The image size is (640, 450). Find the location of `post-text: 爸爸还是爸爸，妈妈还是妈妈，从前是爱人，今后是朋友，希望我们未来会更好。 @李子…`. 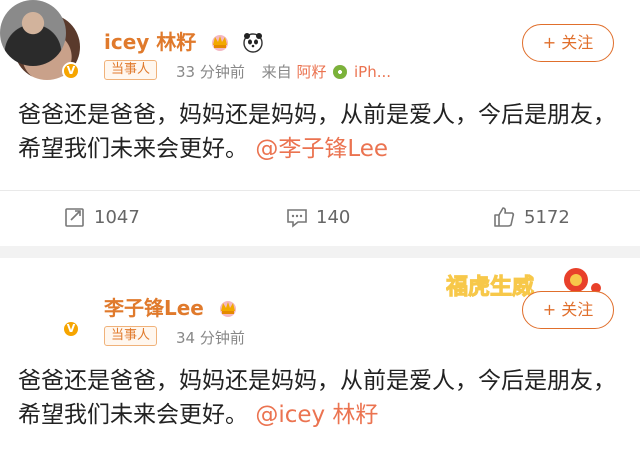

post-text: 爸爸还是爸爸，妈妈还是妈妈，从前是爱人，今后是朋友，希望我们未来会更好。 @李子… is located at coordinates (318, 132).